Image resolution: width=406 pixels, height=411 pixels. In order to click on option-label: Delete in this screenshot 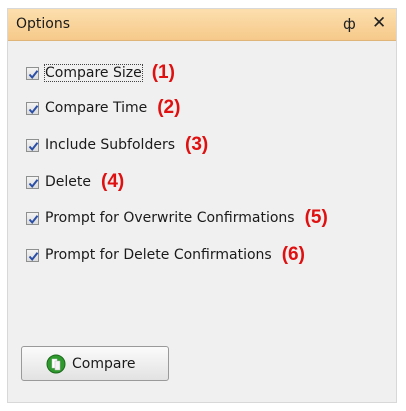, I will do `click(68, 182)`.